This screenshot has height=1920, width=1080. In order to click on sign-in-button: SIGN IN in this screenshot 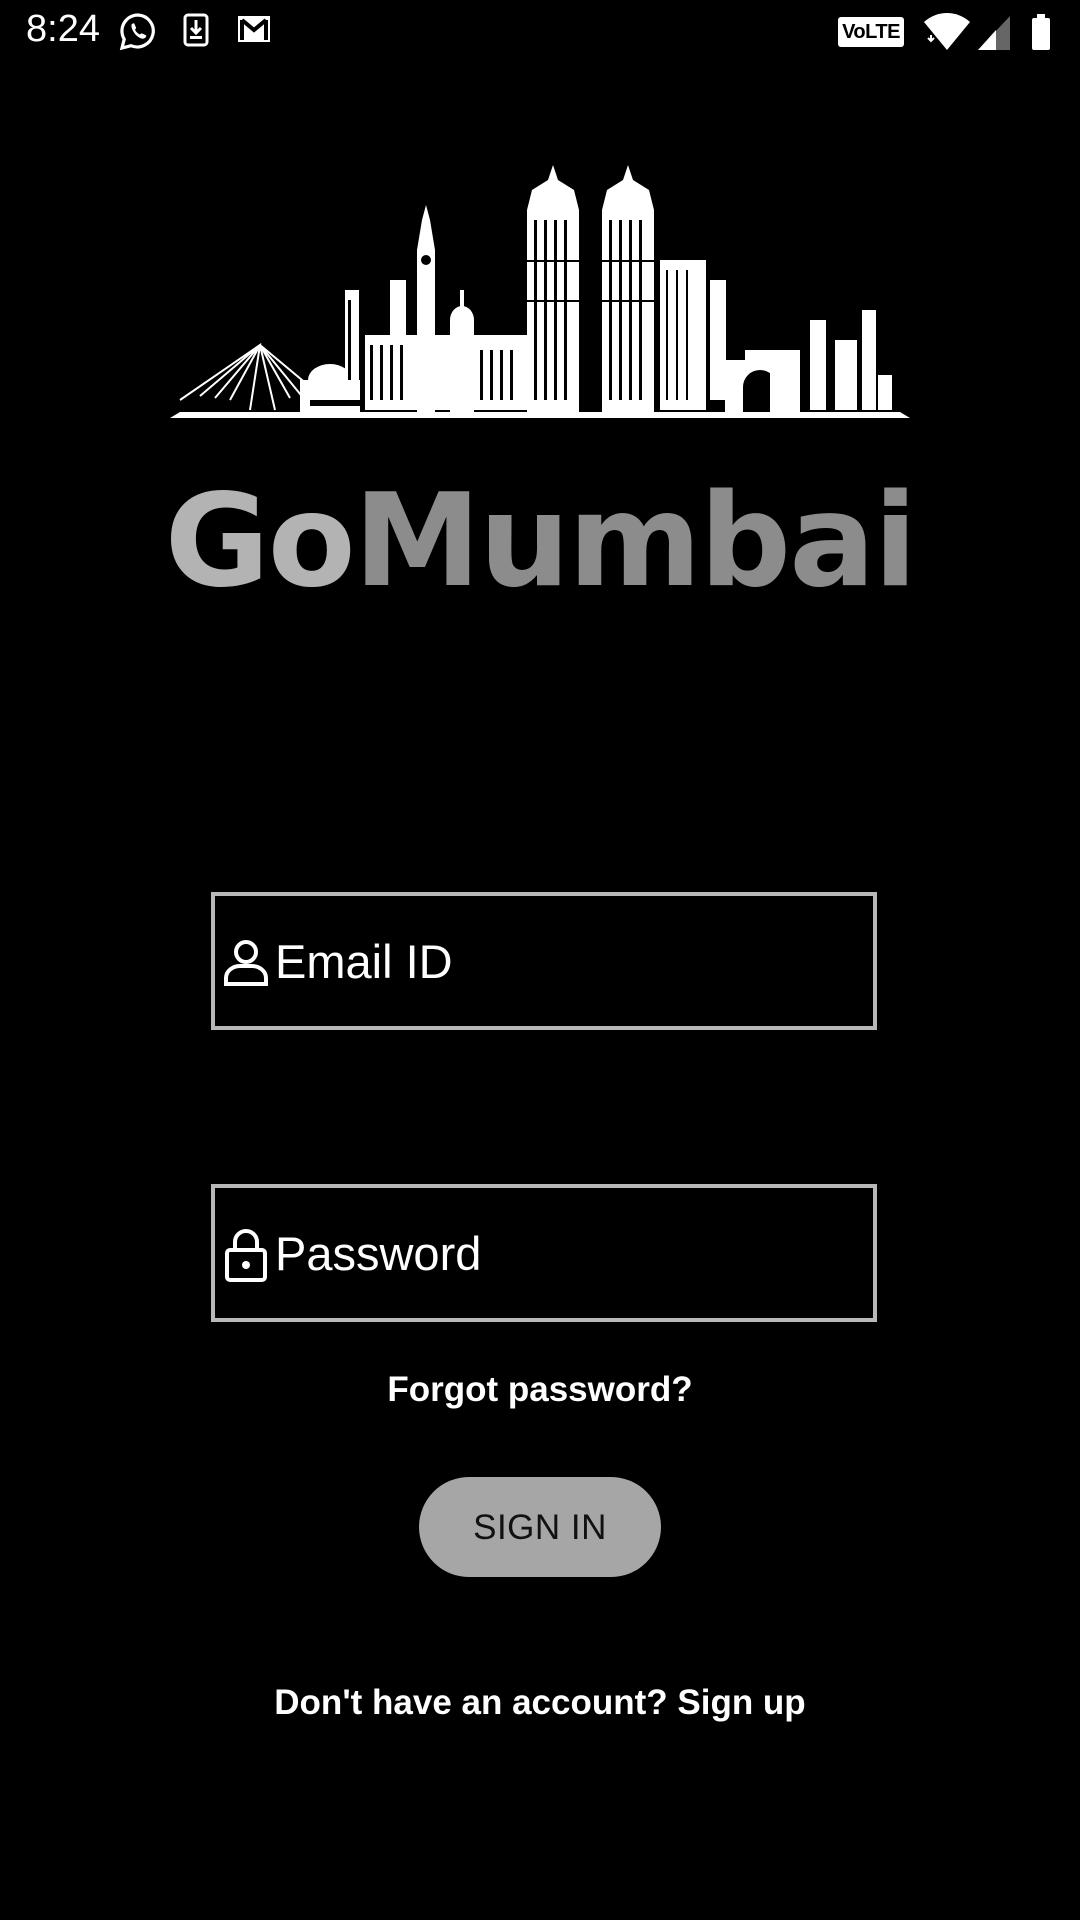, I will do `click(540, 1527)`.